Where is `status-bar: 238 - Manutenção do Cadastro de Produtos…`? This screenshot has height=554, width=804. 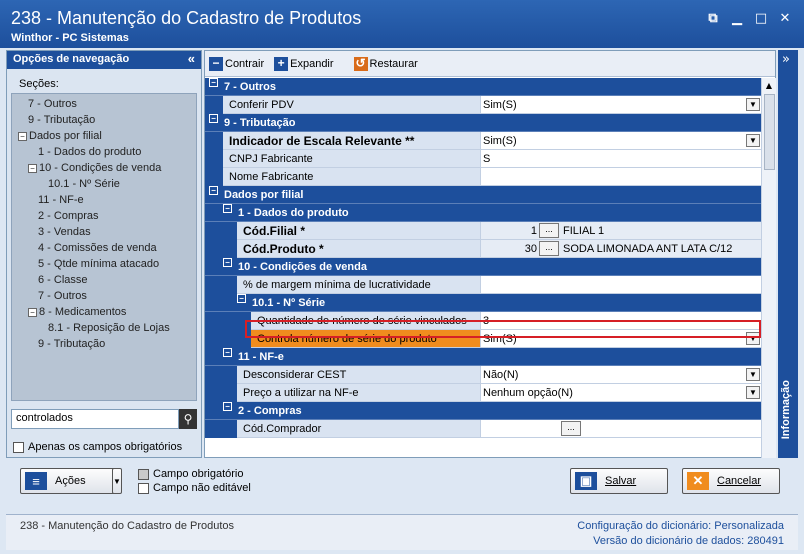
status-bar: 238 - Manutenção do Cadastro de Produtos… is located at coordinates (402, 532).